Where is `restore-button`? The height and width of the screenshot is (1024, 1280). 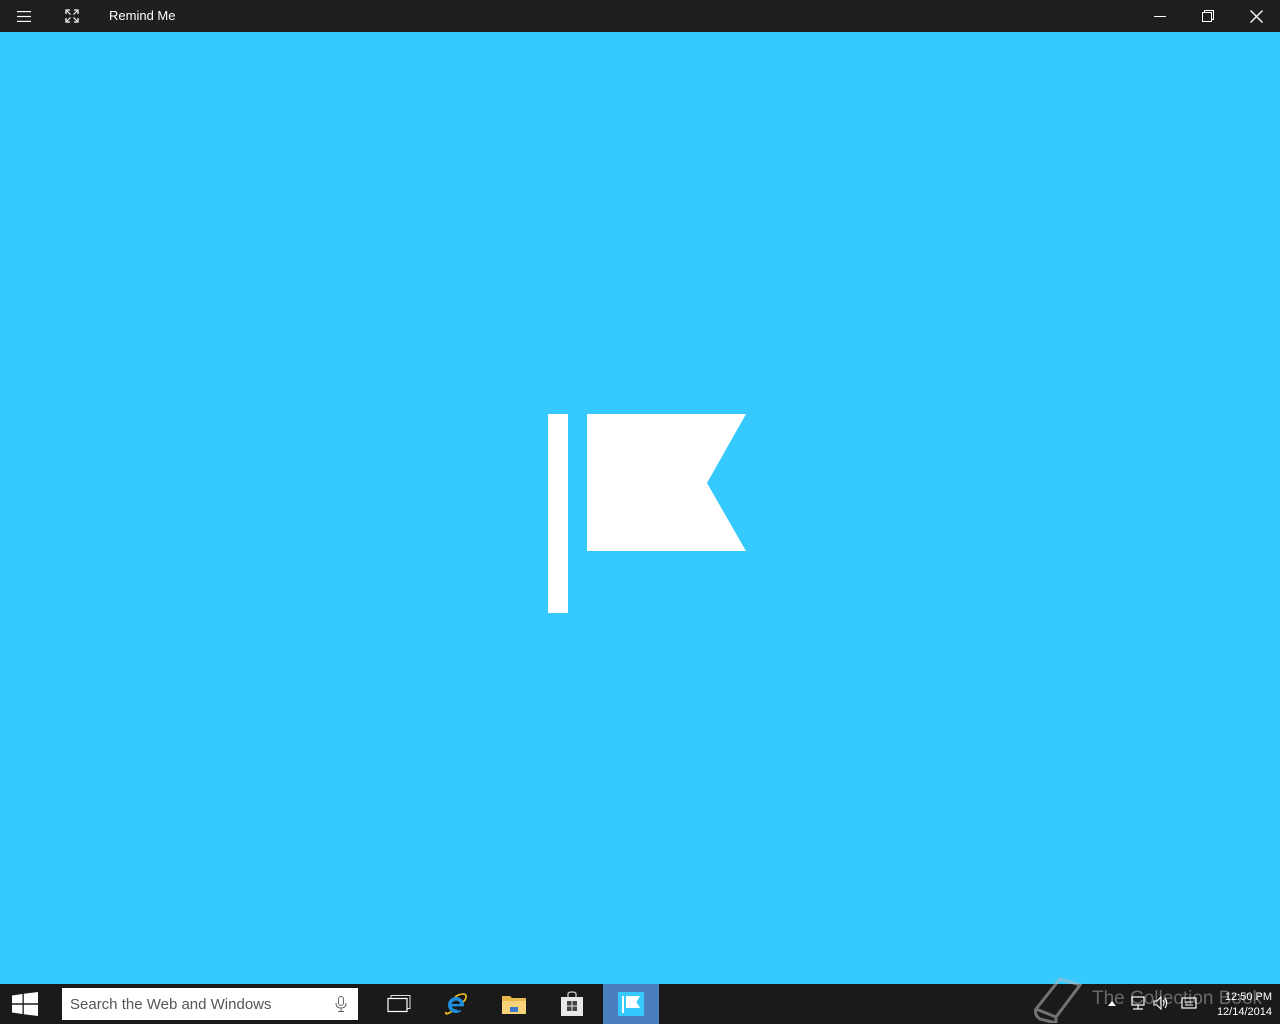 restore-button is located at coordinates (1208, 16).